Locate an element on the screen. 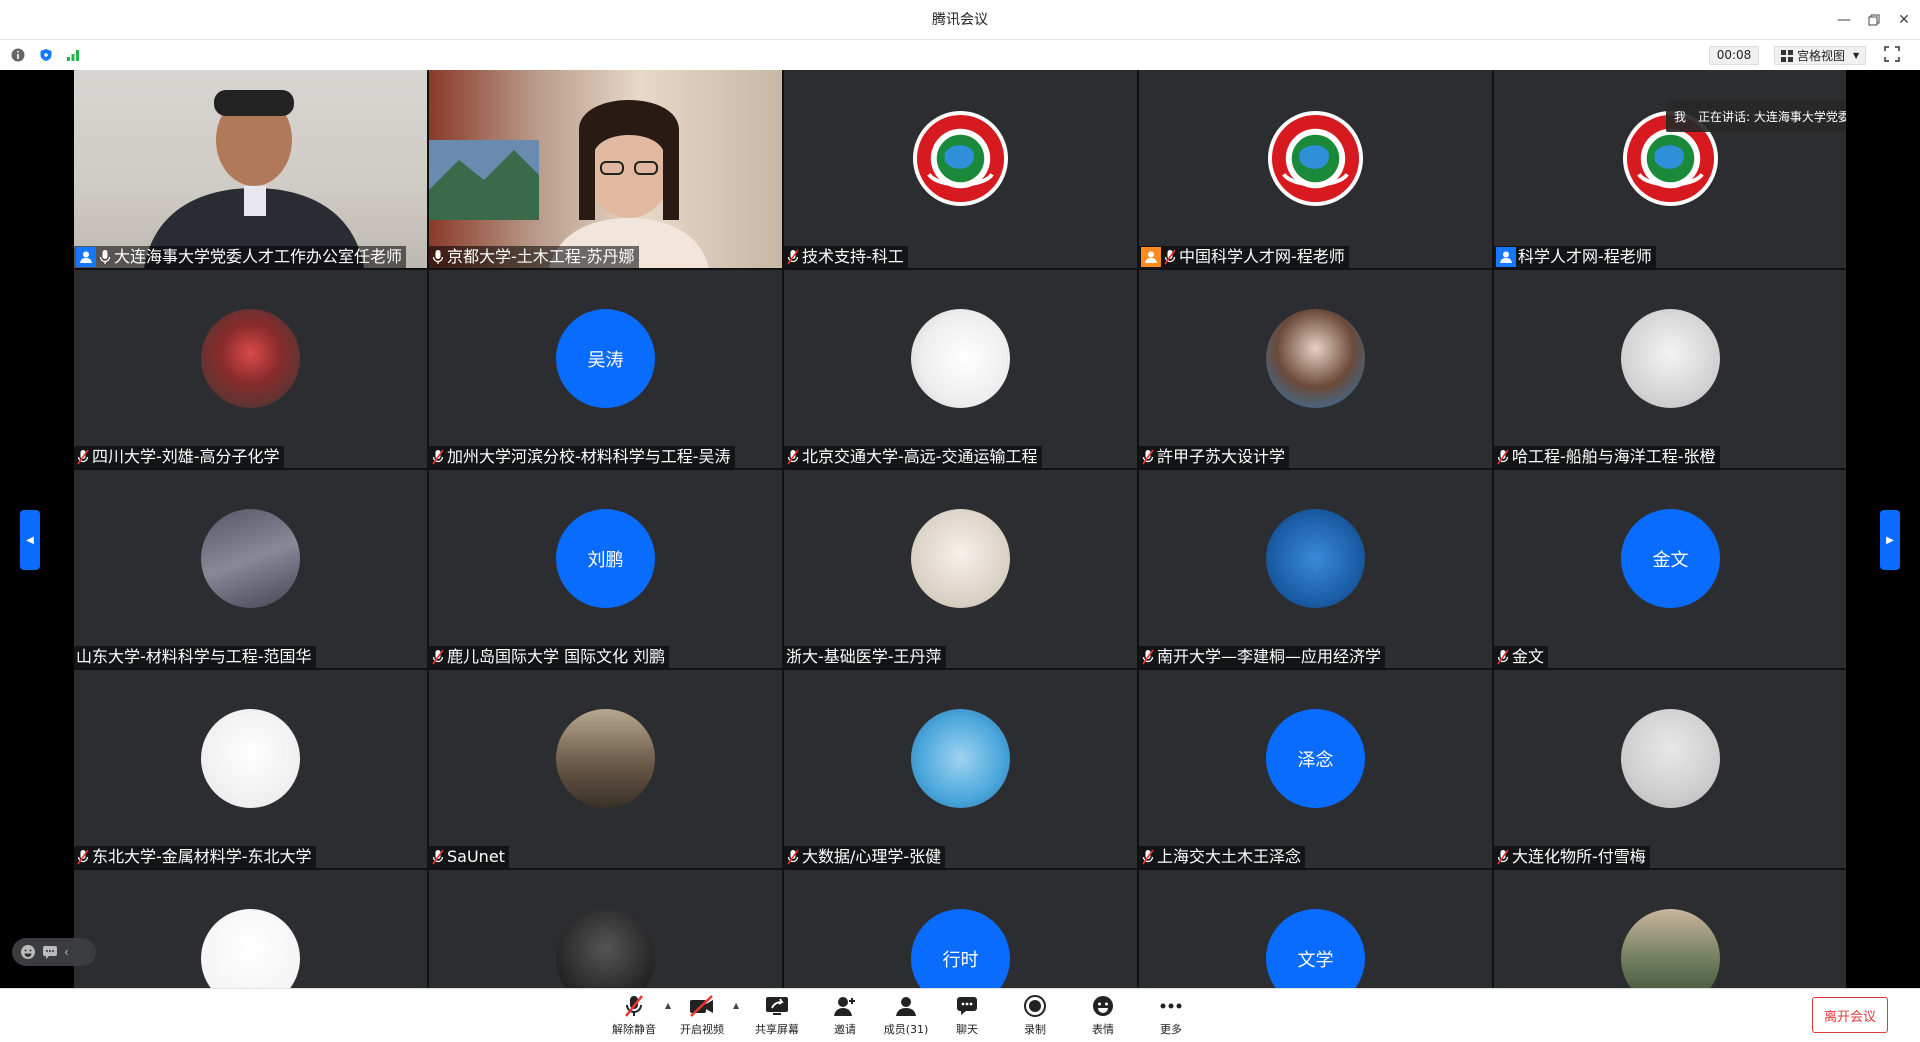  share-screen-button: 共享屏幕 is located at coordinates (777, 1016).